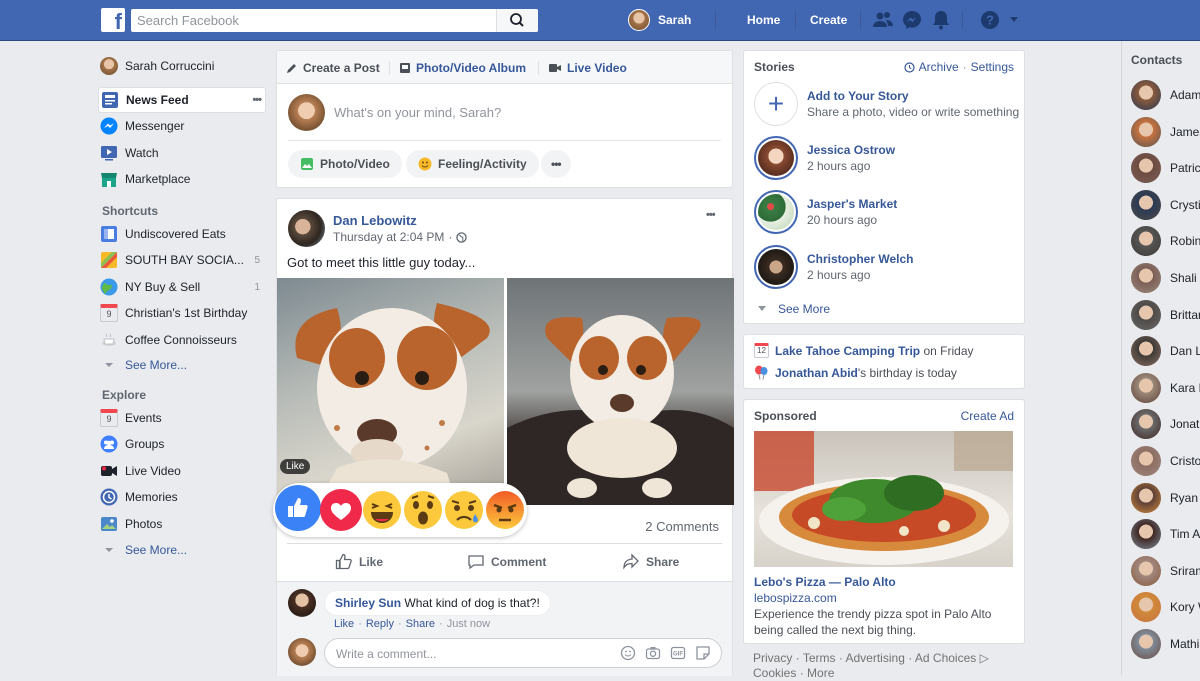 This screenshot has height=681, width=1200. What do you see at coordinates (1165, 351) in the screenshot?
I see `contact-item: Dan L` at bounding box center [1165, 351].